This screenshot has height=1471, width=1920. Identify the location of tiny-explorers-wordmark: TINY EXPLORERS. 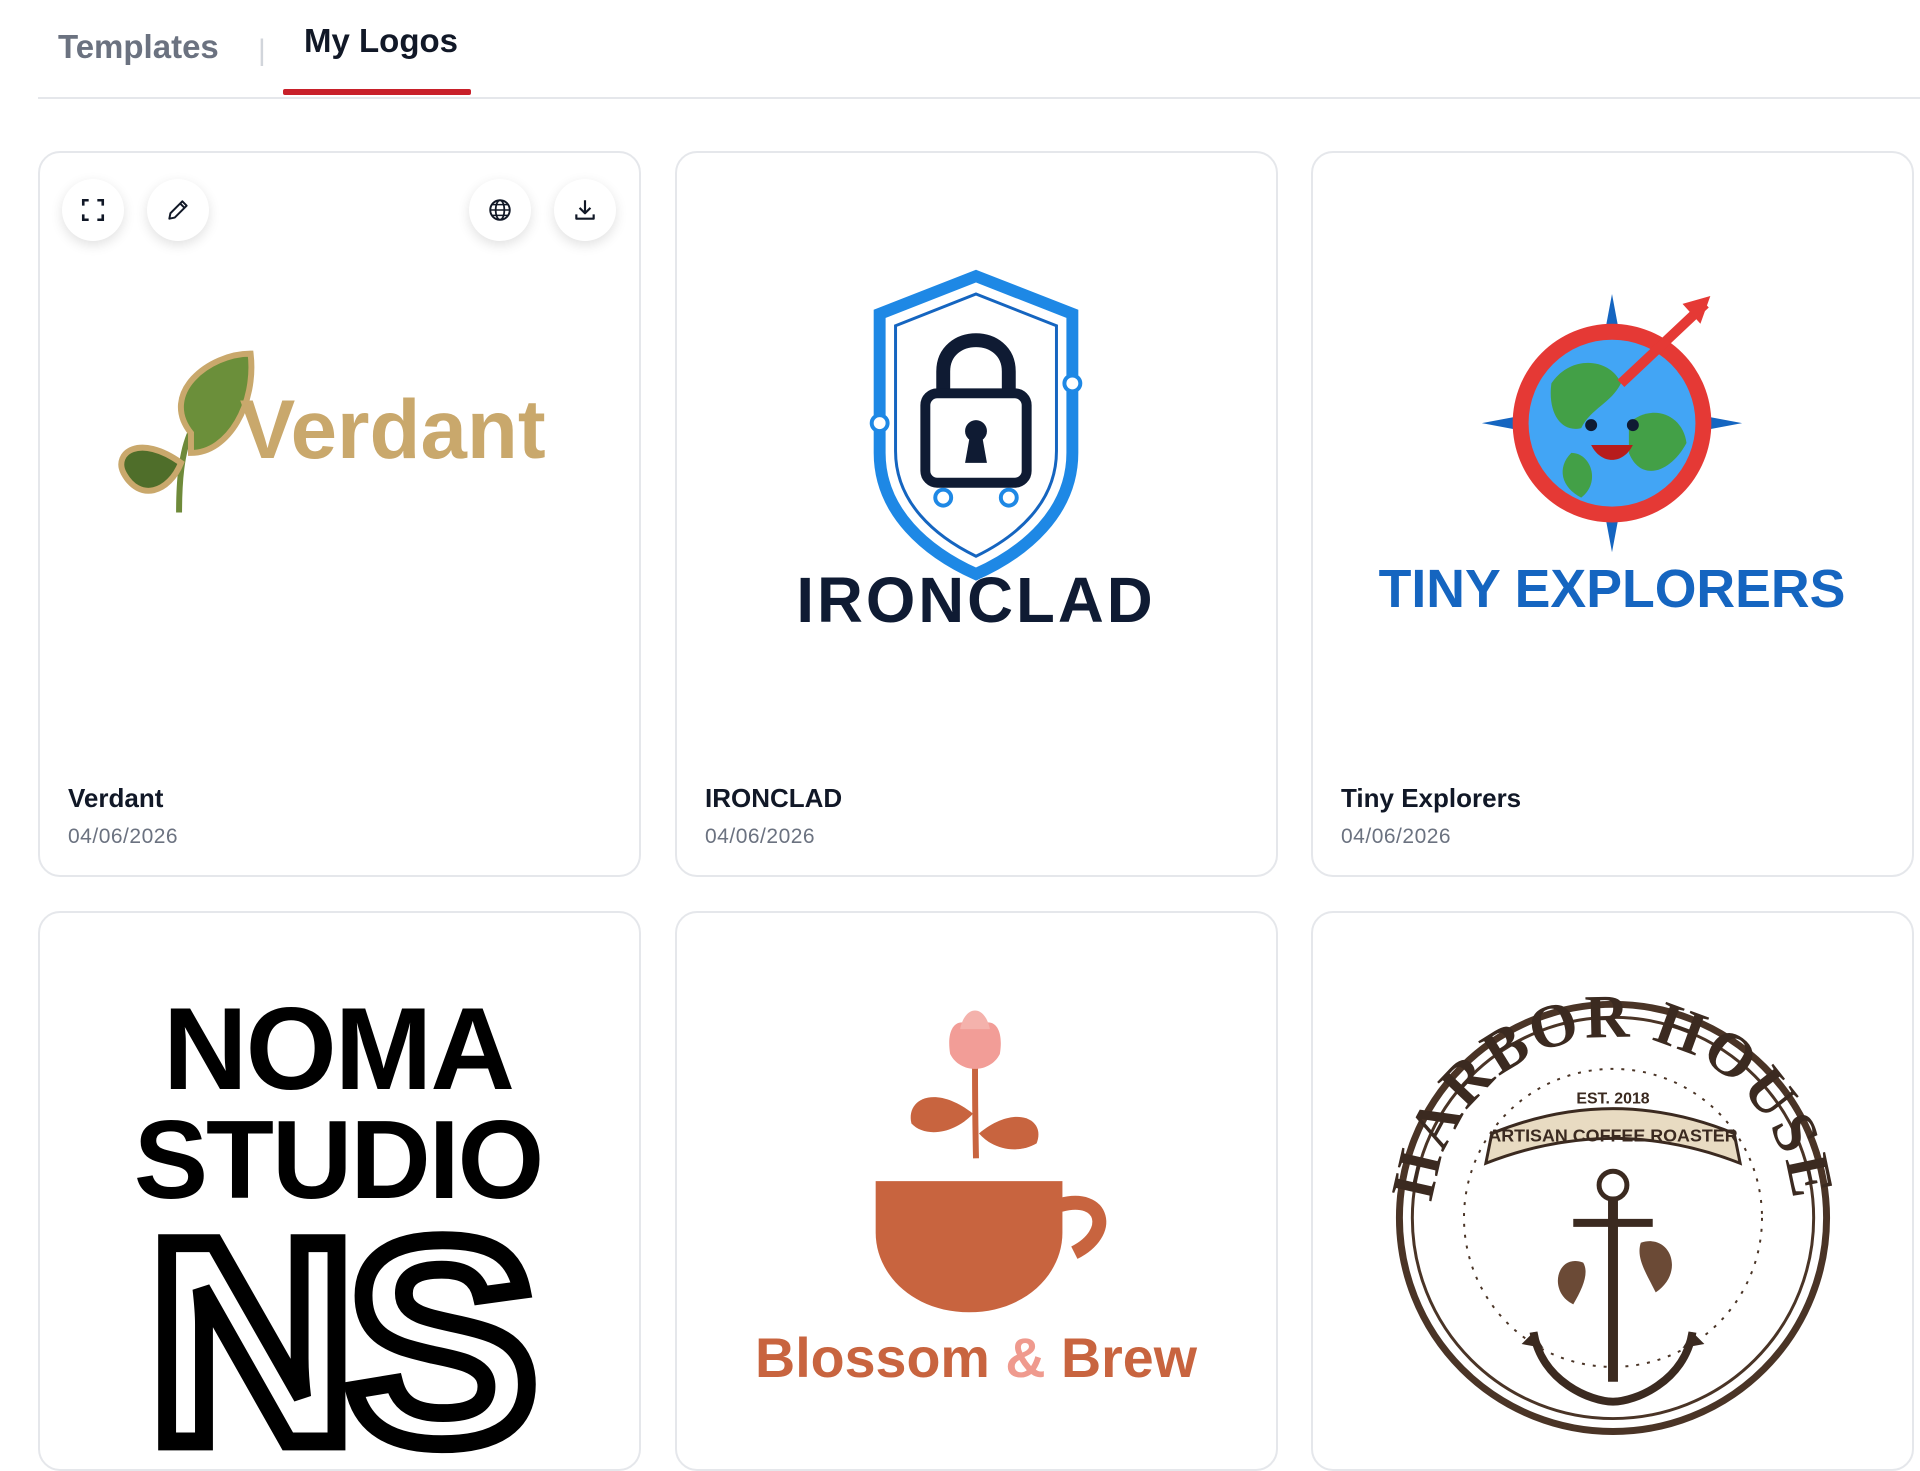
(1612, 589).